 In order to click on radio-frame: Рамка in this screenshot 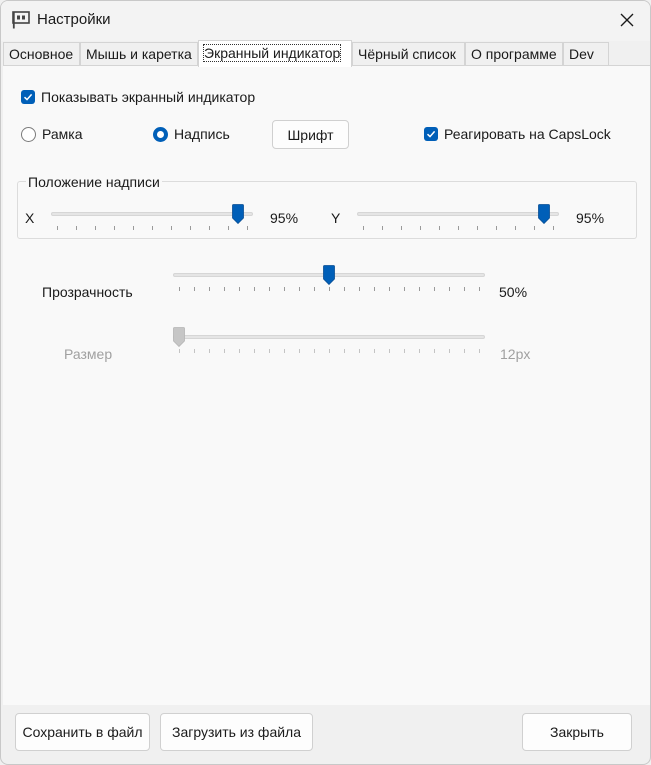, I will do `click(52, 134)`.